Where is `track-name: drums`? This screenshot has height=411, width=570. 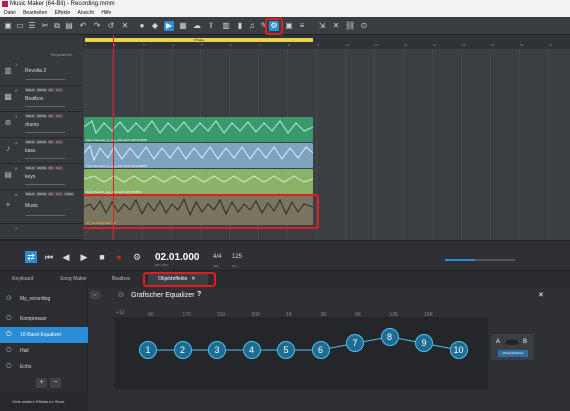
track-name: drums is located at coordinates (32, 125).